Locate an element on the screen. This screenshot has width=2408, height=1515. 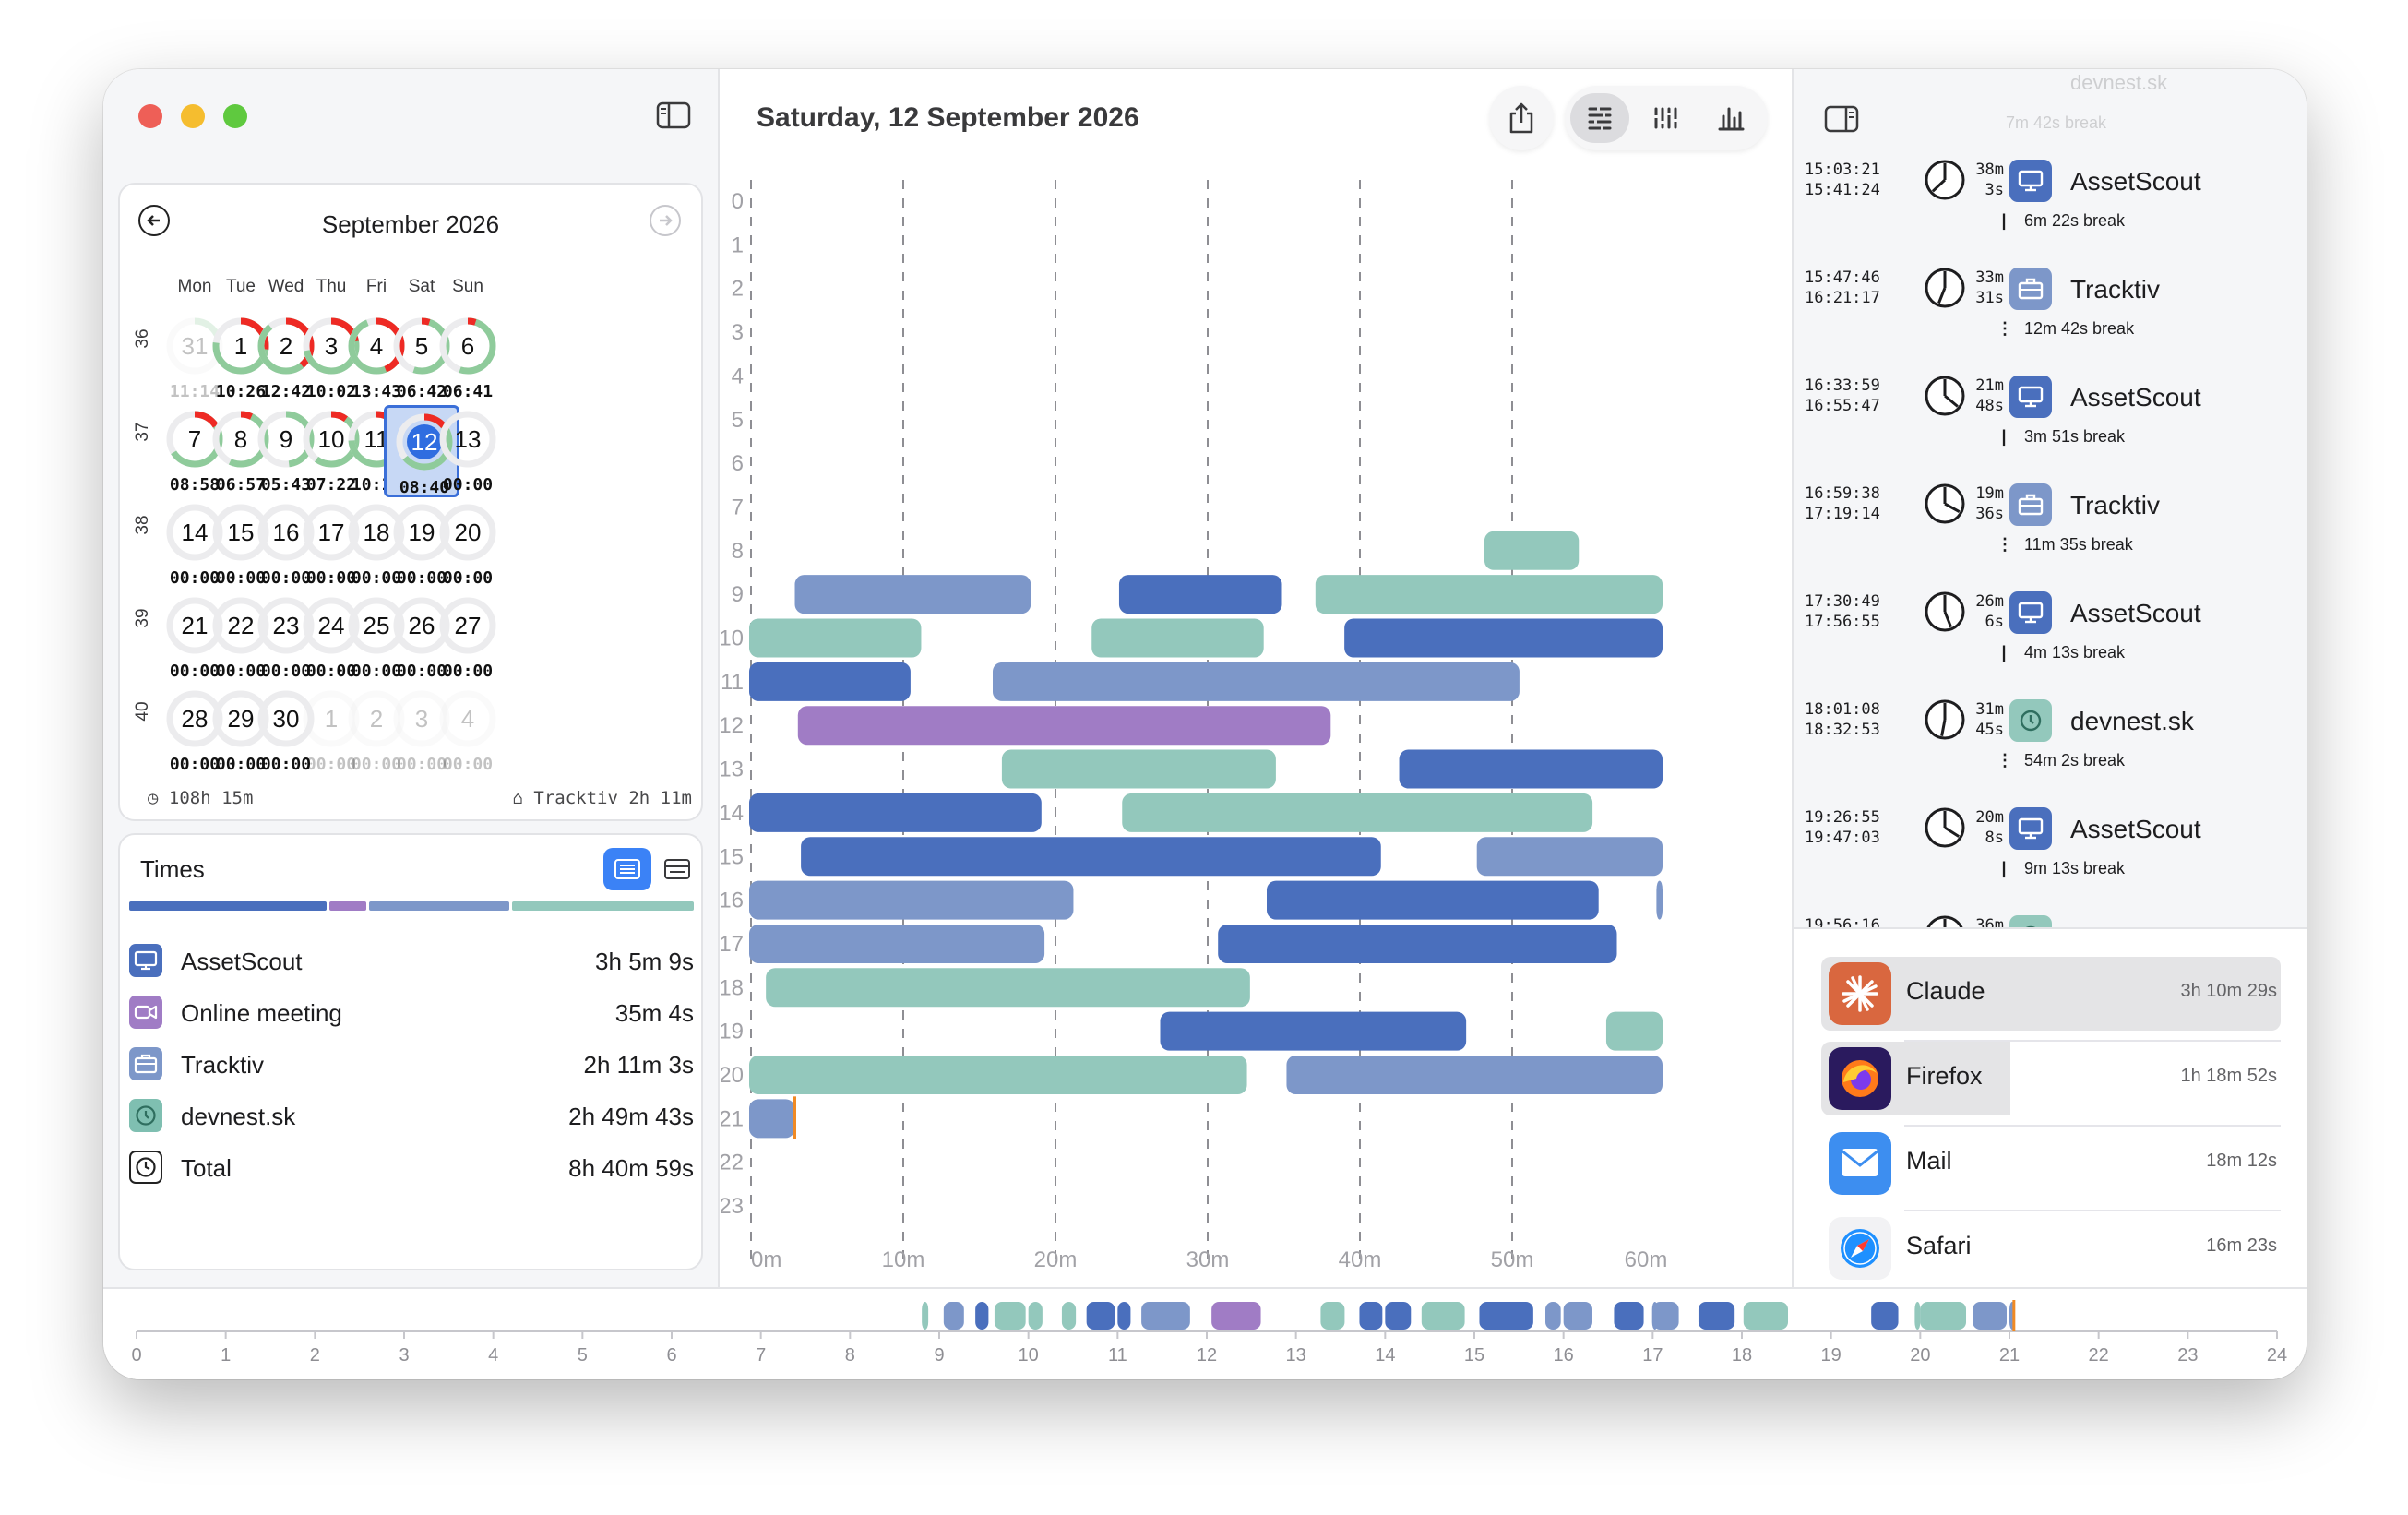
session-duration-minutes: 33m is located at coordinates (1989, 277).